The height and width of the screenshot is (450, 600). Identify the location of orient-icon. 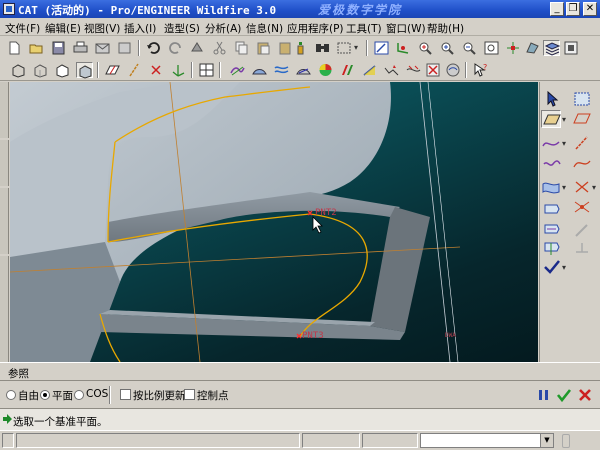
(425, 48).